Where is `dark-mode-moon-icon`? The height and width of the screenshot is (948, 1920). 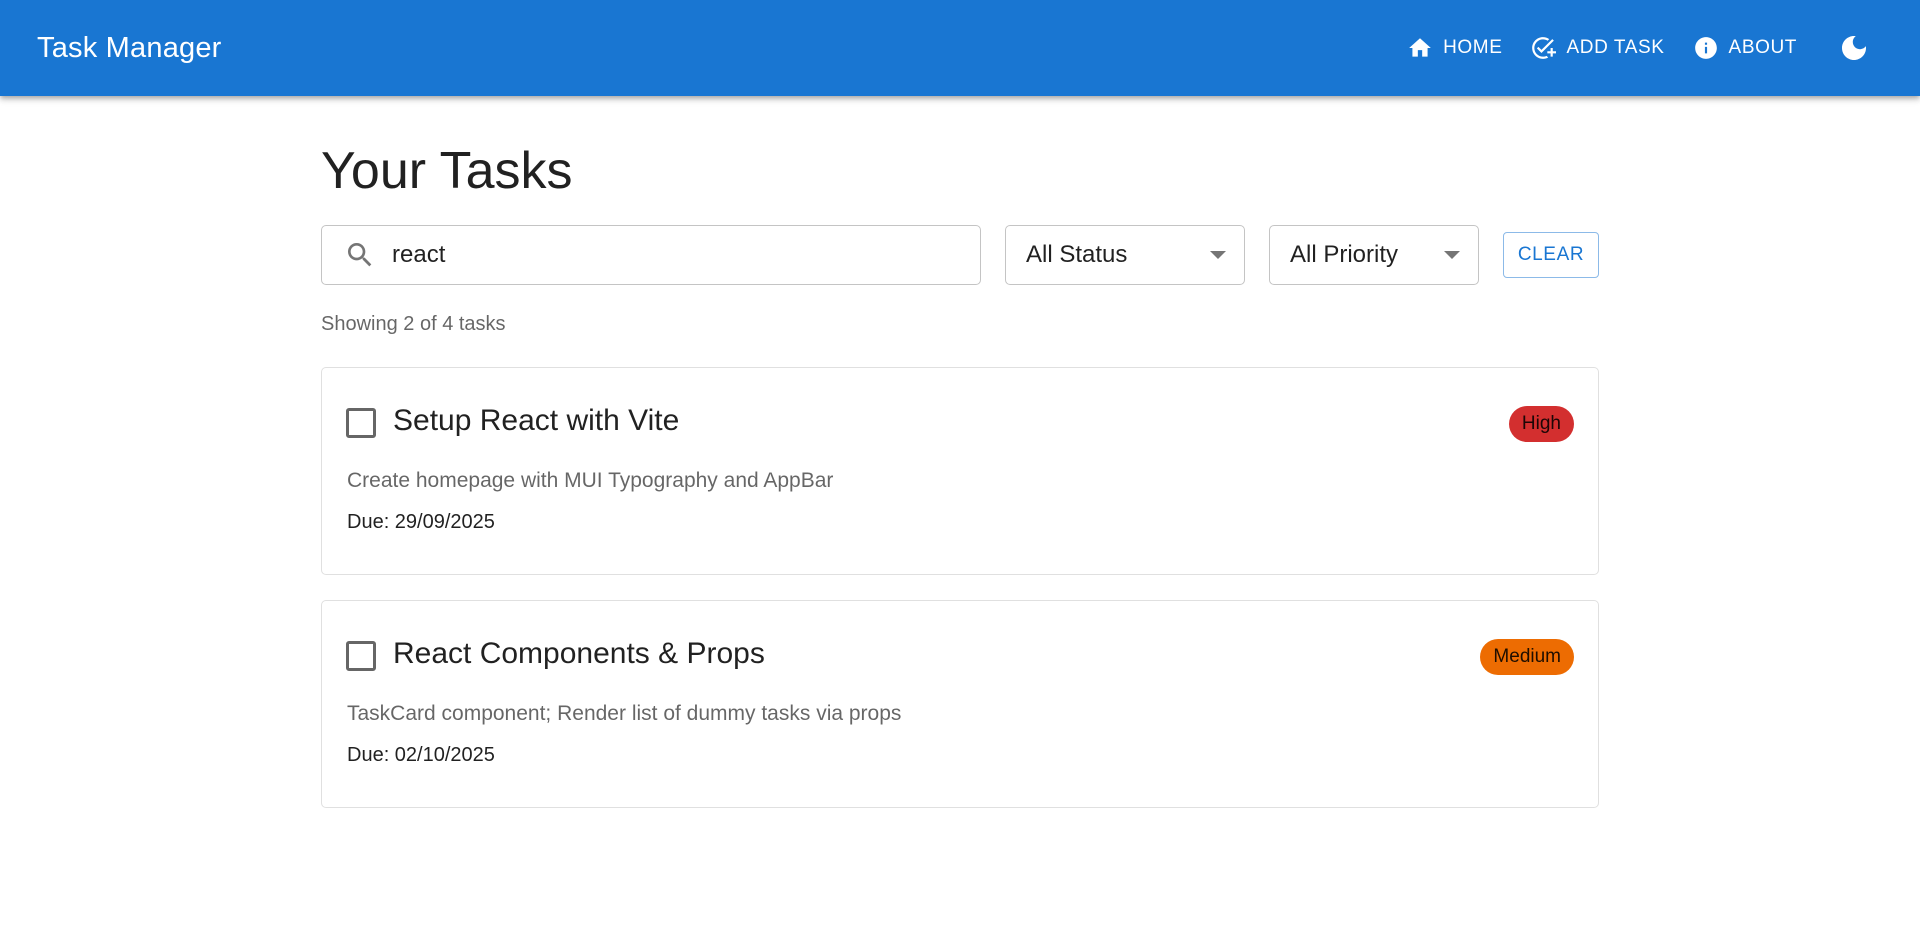 dark-mode-moon-icon is located at coordinates (1854, 48).